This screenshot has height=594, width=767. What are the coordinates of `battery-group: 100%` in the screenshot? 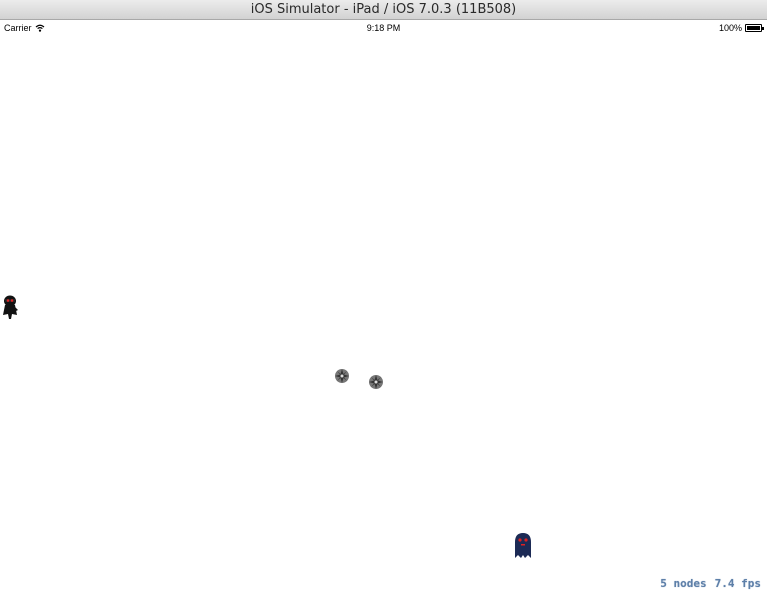 It's located at (741, 28).